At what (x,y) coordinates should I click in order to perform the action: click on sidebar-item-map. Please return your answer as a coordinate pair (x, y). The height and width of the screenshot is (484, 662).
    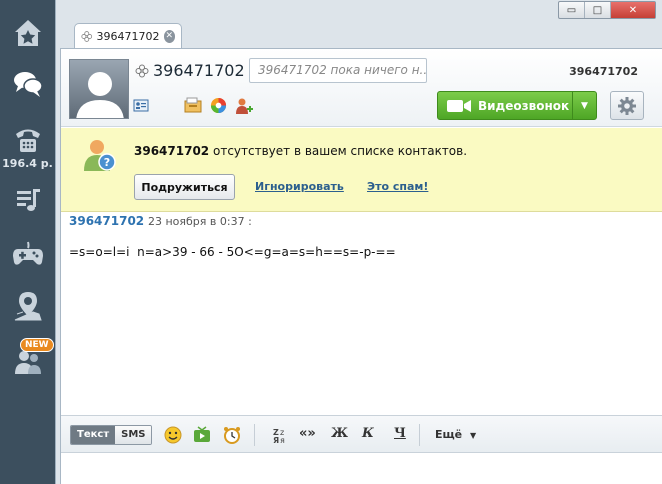
    Looking at the image, I should click on (27, 306).